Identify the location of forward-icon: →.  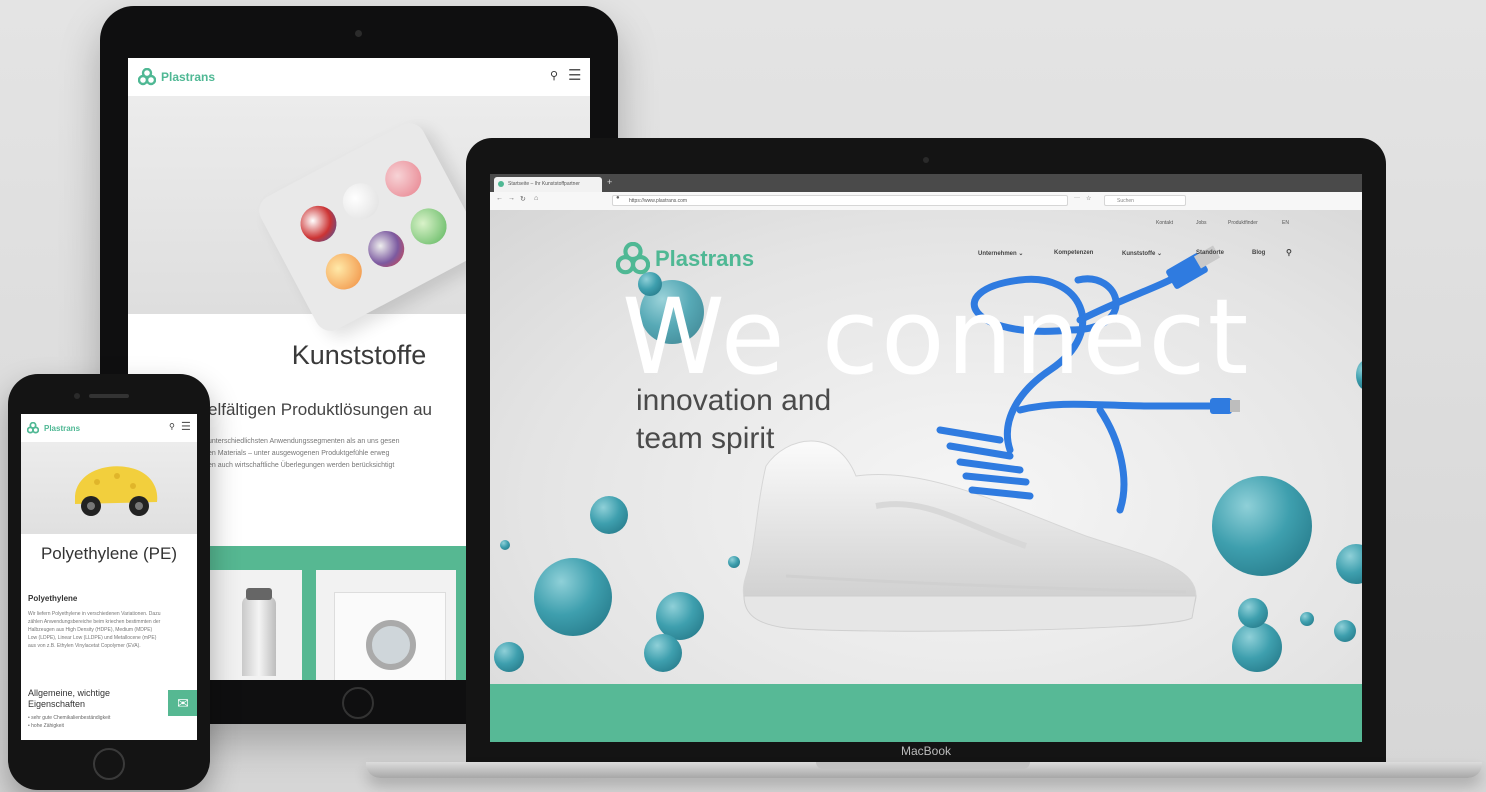
(511, 198).